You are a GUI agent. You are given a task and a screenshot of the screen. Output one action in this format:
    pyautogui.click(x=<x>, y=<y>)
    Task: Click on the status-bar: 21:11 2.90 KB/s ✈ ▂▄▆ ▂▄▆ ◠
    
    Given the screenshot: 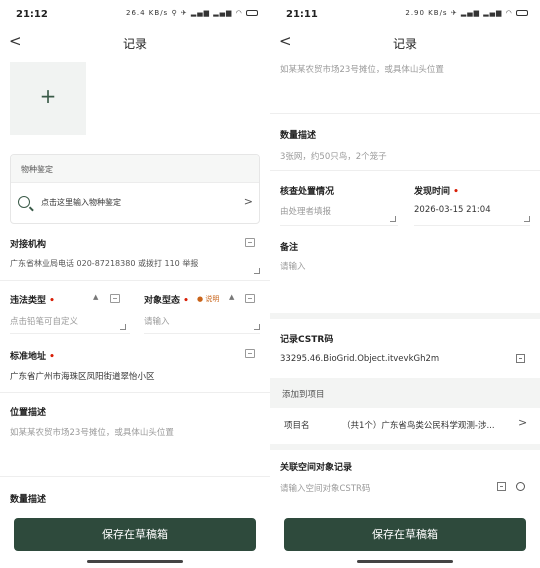 What is the action you would take?
    pyautogui.click(x=405, y=14)
    